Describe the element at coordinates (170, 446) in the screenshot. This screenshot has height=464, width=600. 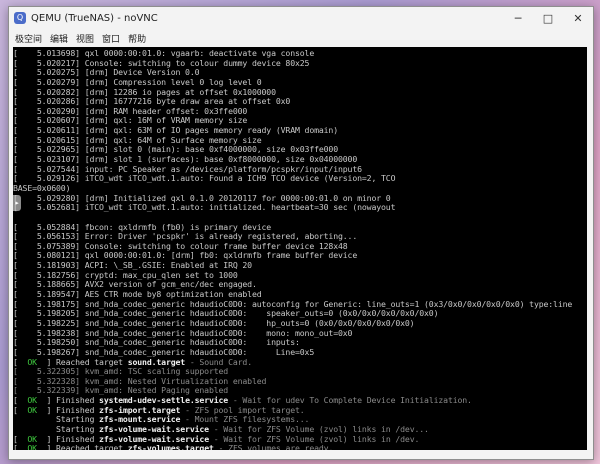
I see `unit-name: zfs-volumes.target` at that location.